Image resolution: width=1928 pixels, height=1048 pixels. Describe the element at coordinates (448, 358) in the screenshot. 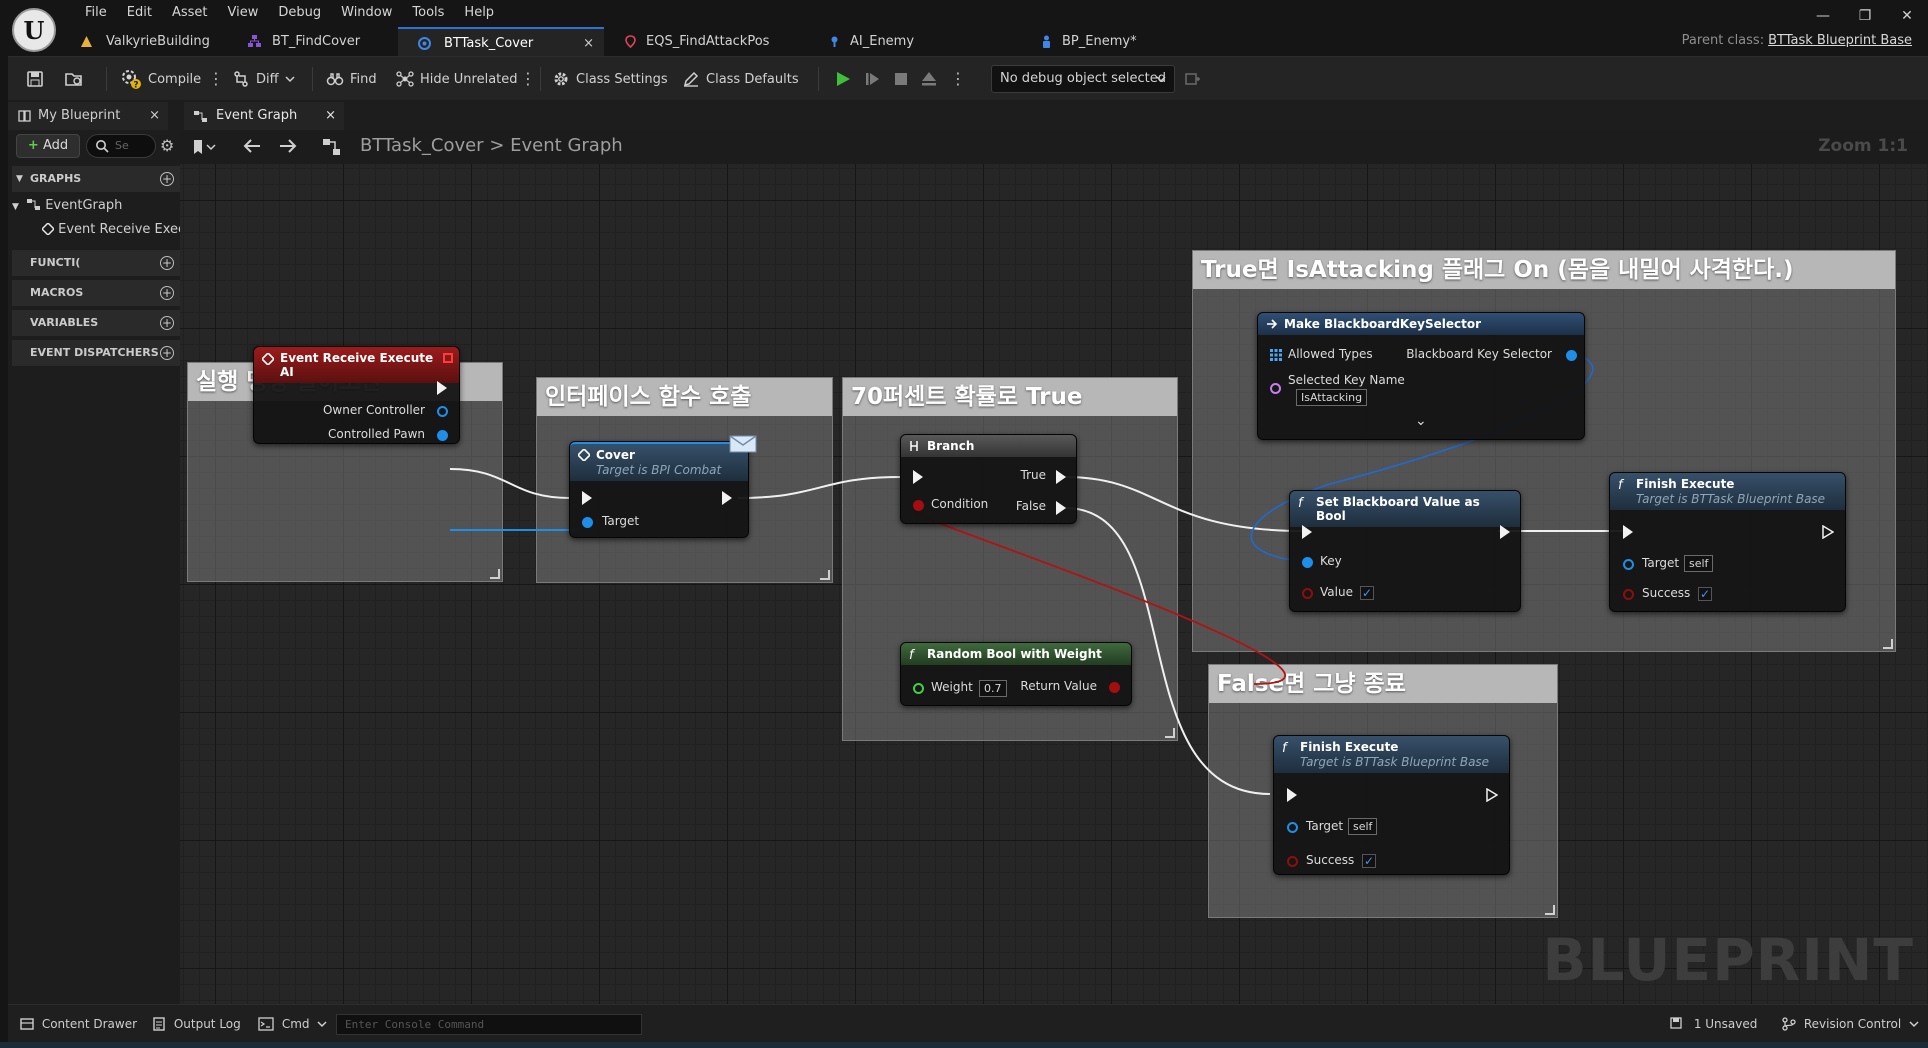

I see `delegate-pin-icon` at that location.